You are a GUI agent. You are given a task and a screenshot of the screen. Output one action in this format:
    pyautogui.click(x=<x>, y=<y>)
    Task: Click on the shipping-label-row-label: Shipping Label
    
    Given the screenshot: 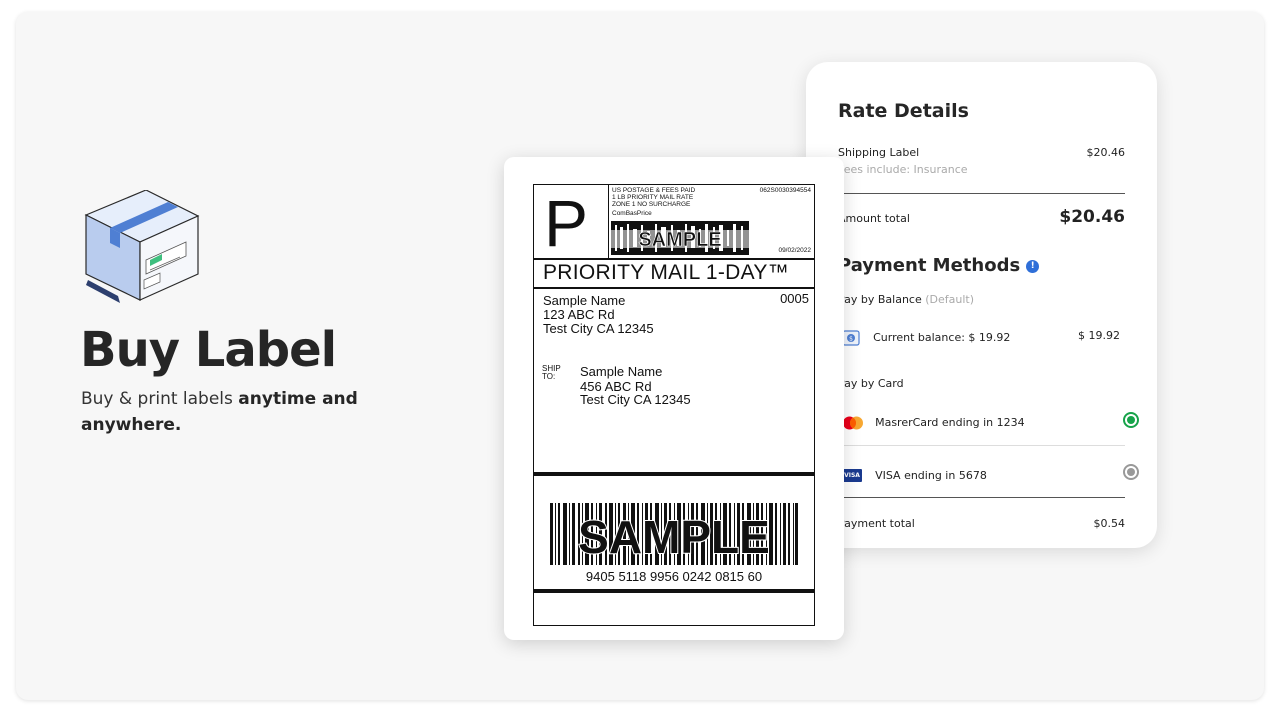 What is the action you would take?
    pyautogui.click(x=879, y=152)
    